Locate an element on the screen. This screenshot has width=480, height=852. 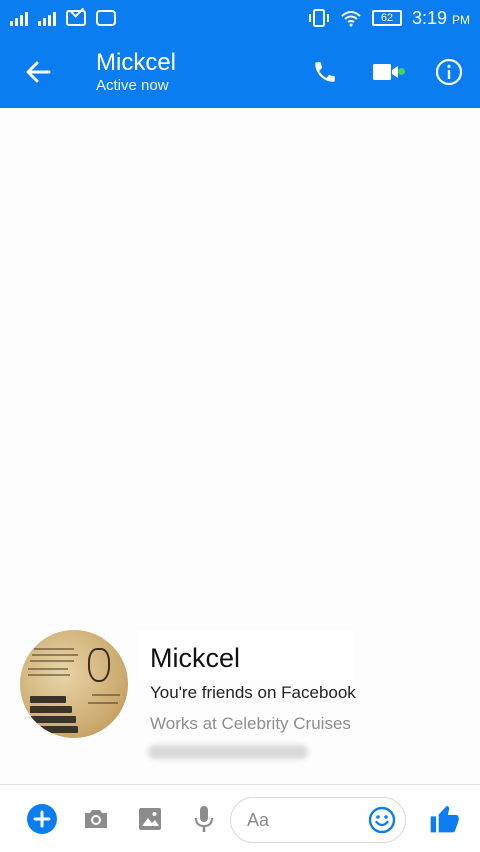
info-icon is located at coordinates (449, 72).